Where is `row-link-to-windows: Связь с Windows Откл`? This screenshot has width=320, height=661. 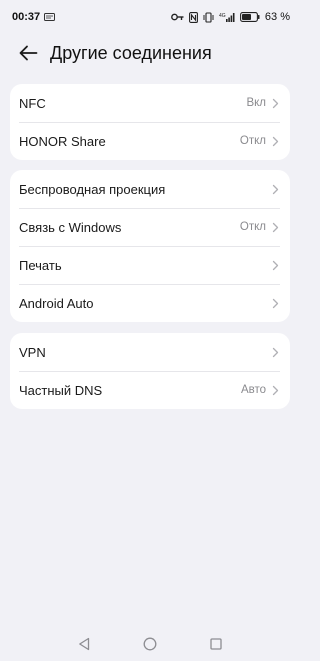
row-link-to-windows: Связь с Windows Откл is located at coordinates (150, 227).